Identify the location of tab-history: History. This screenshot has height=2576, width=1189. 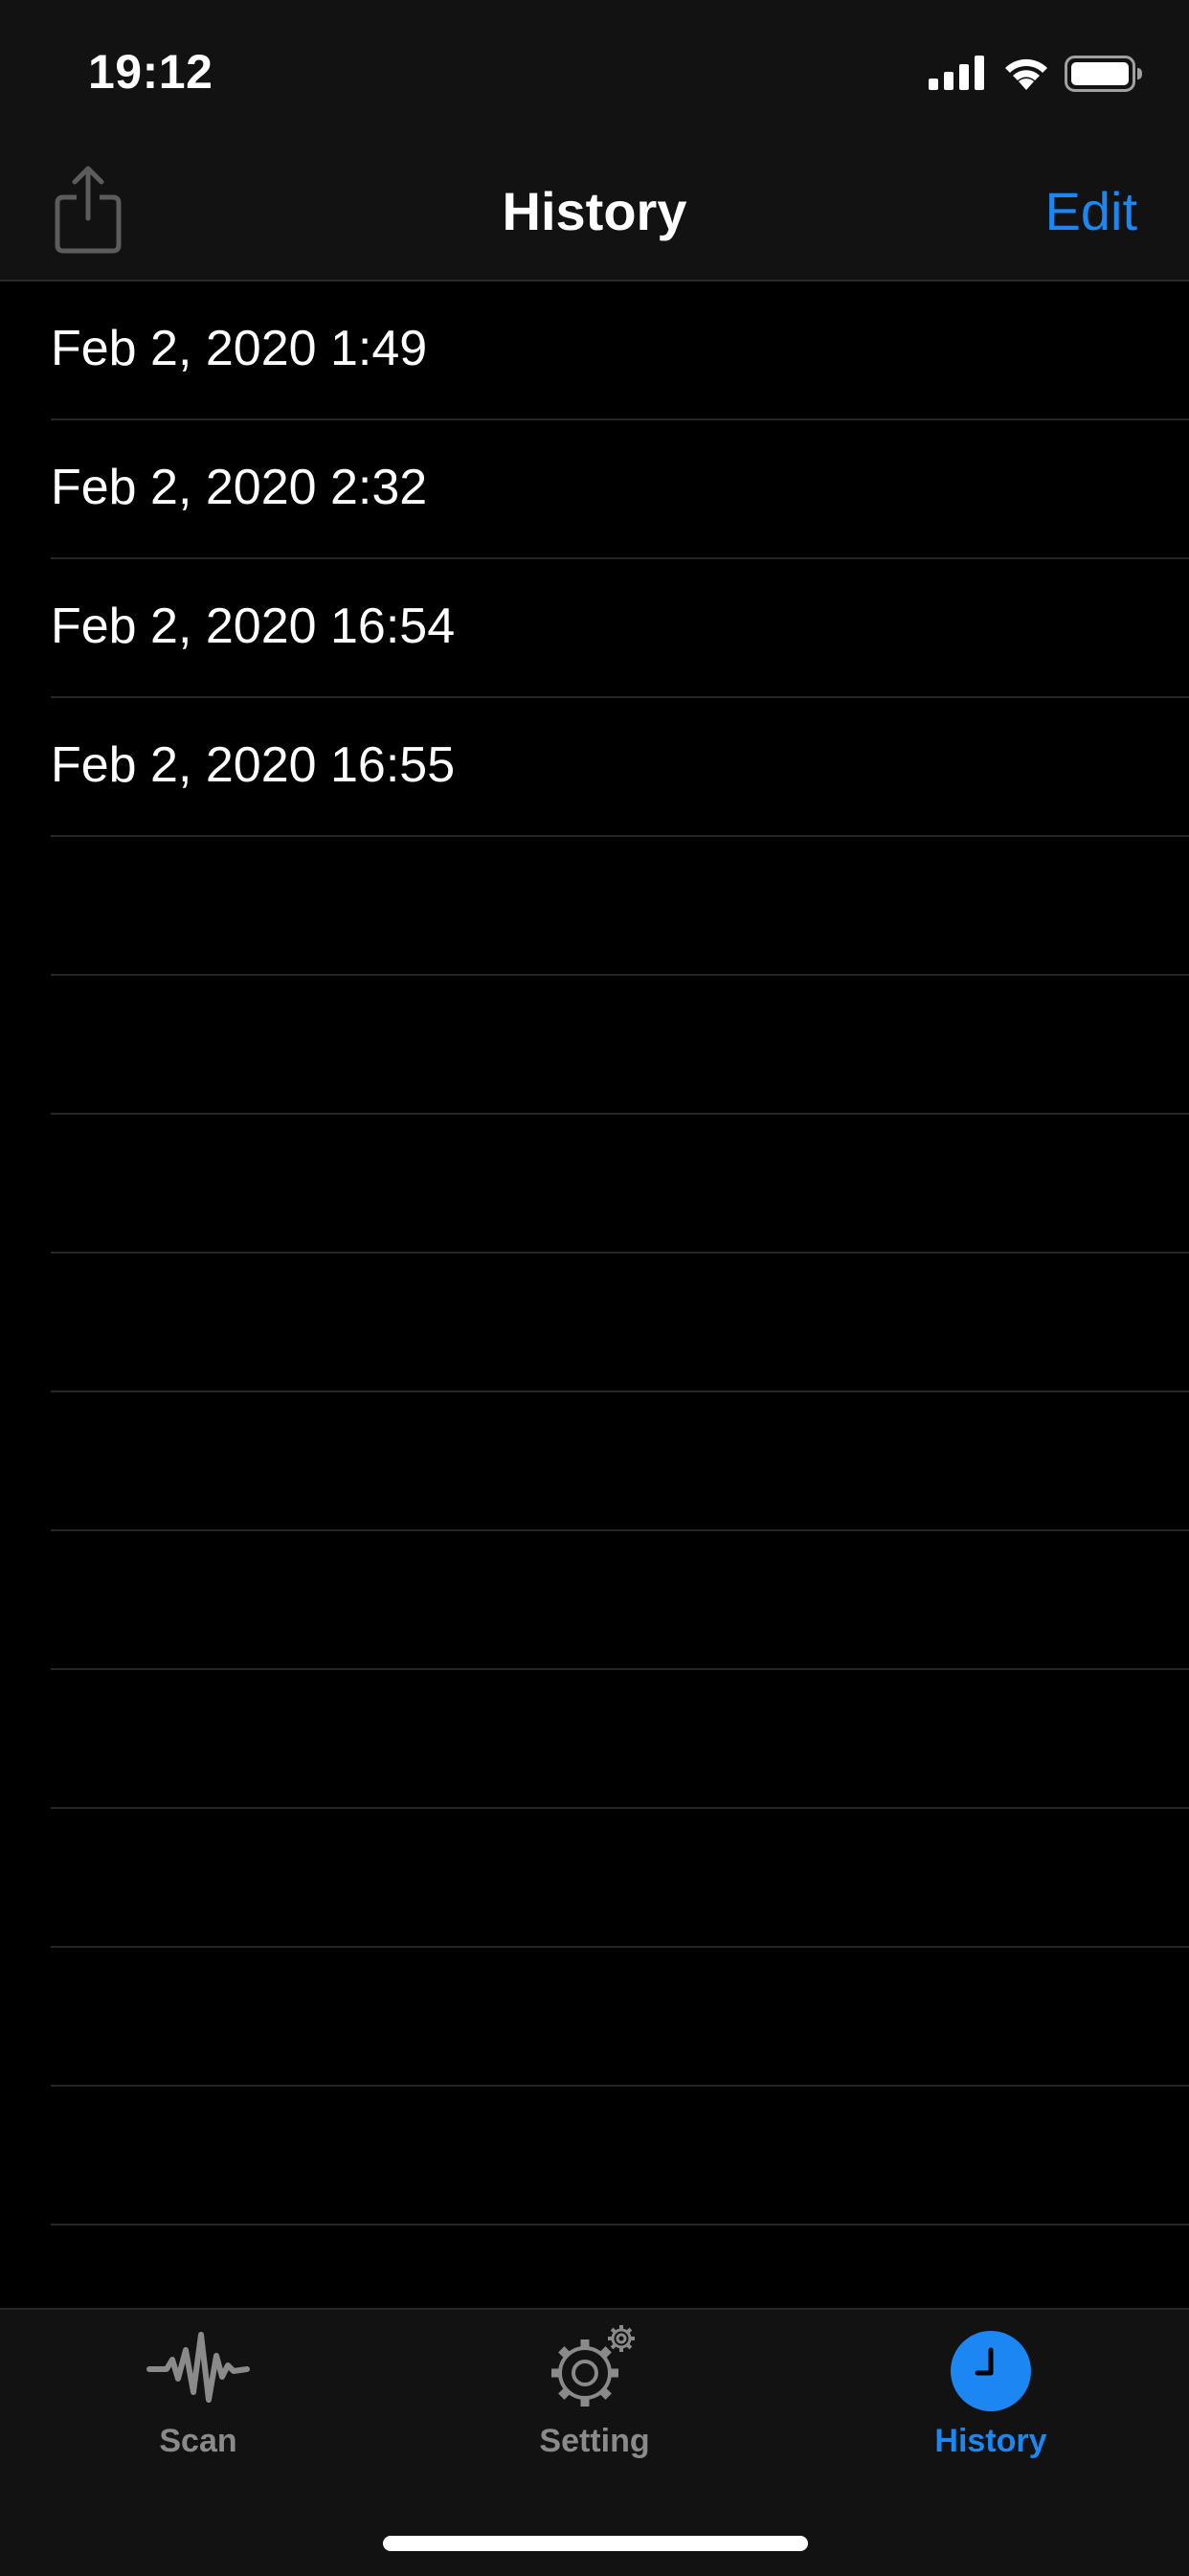
(991, 2405).